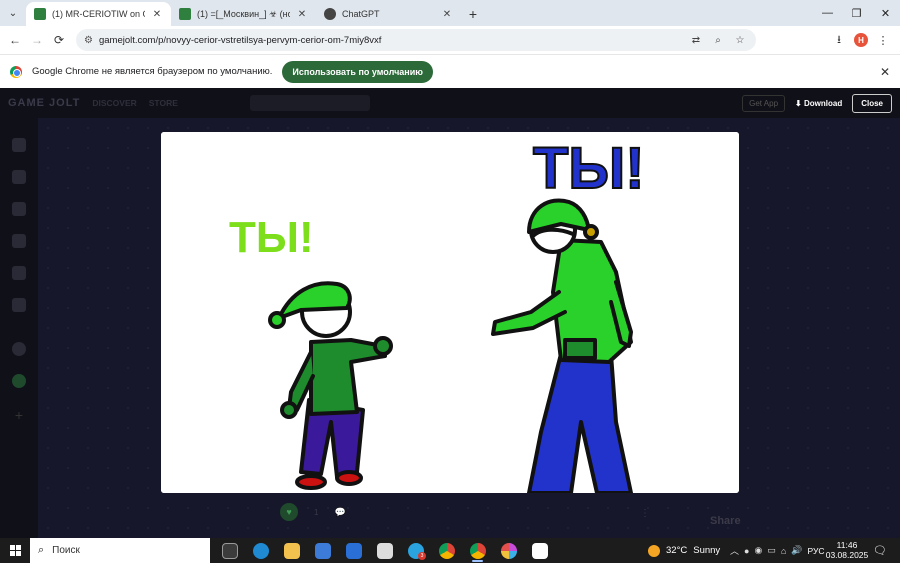 This screenshot has height=563, width=900. I want to click on bookmark-star-icon: ☆, so click(740, 40).